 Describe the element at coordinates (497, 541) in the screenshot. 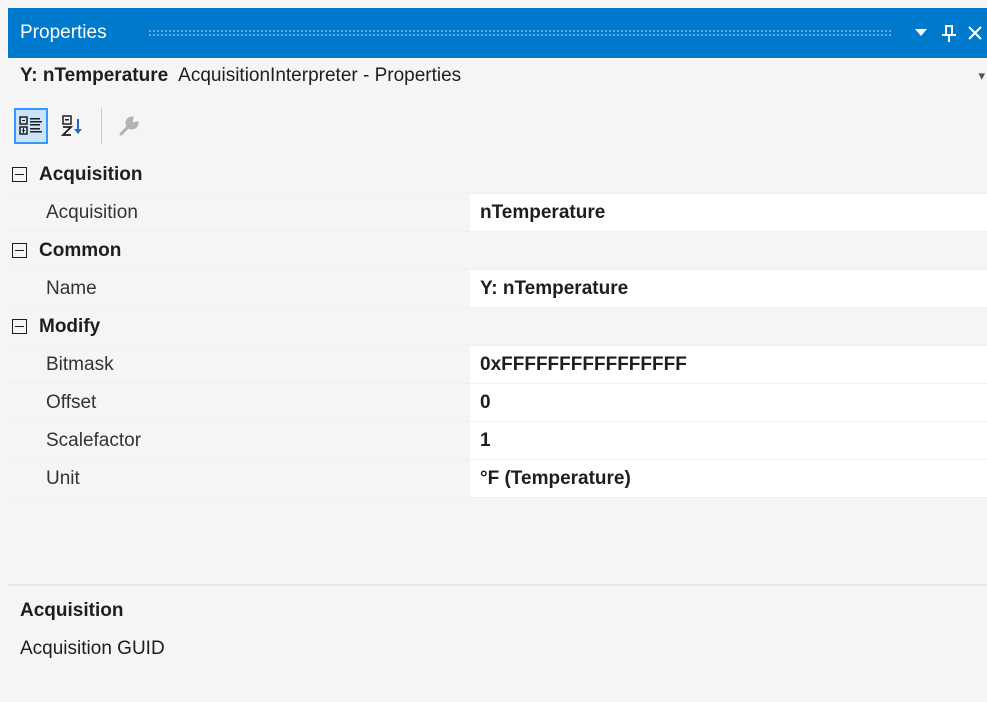

I see `grid-empty-area` at that location.